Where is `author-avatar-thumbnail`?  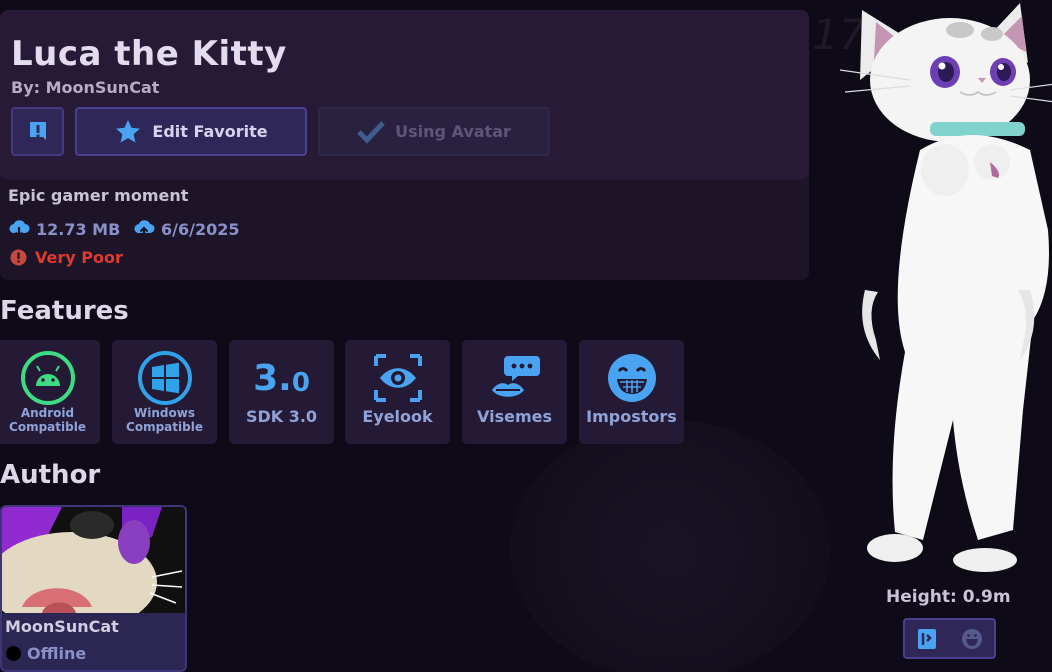 author-avatar-thumbnail is located at coordinates (93, 560).